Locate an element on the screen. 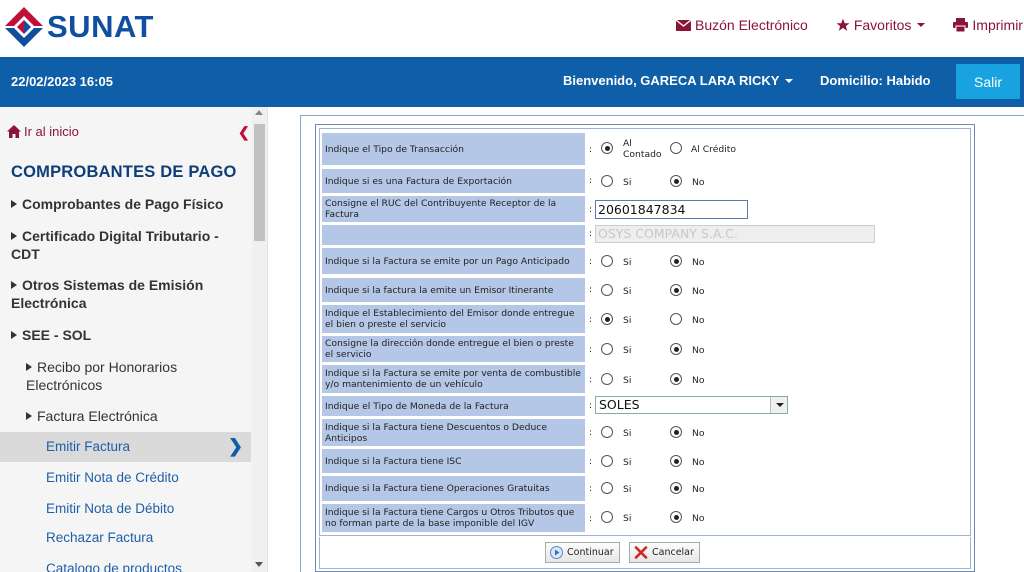 The height and width of the screenshot is (572, 1024). label-tipo-transaccion: Indique el Tipo de Transacción is located at coordinates (453, 149).